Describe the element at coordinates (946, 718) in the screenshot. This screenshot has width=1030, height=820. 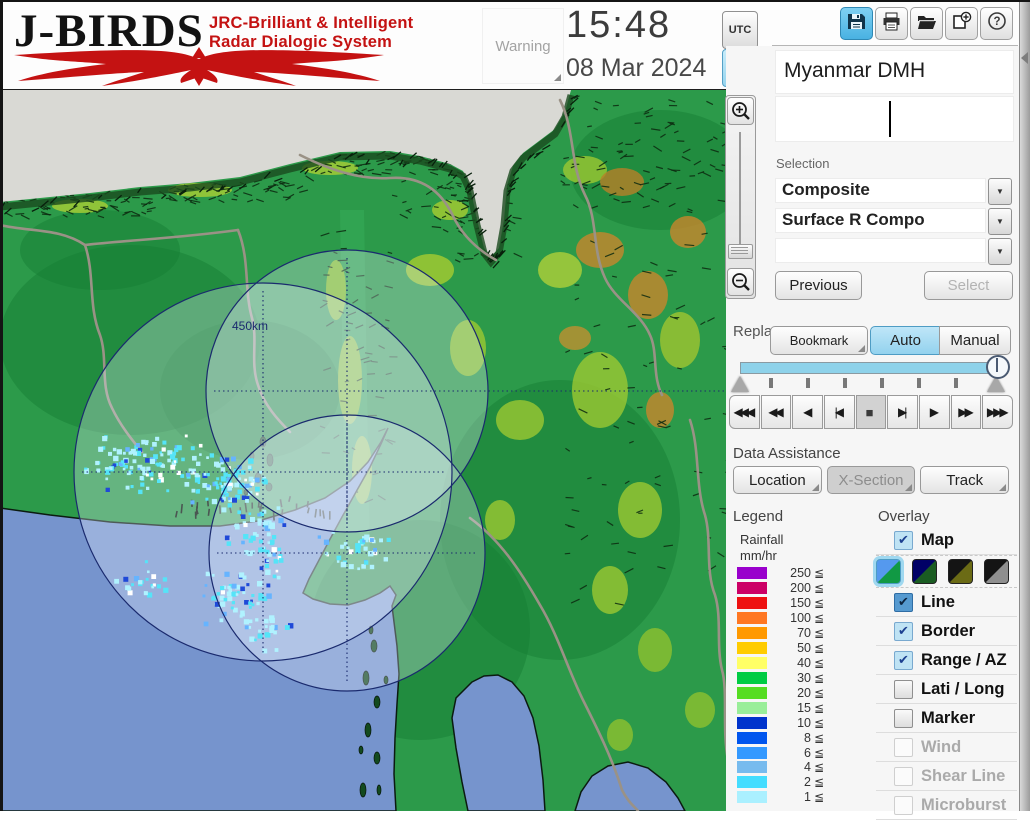
I see `overlay-item-marker: Marker` at that location.